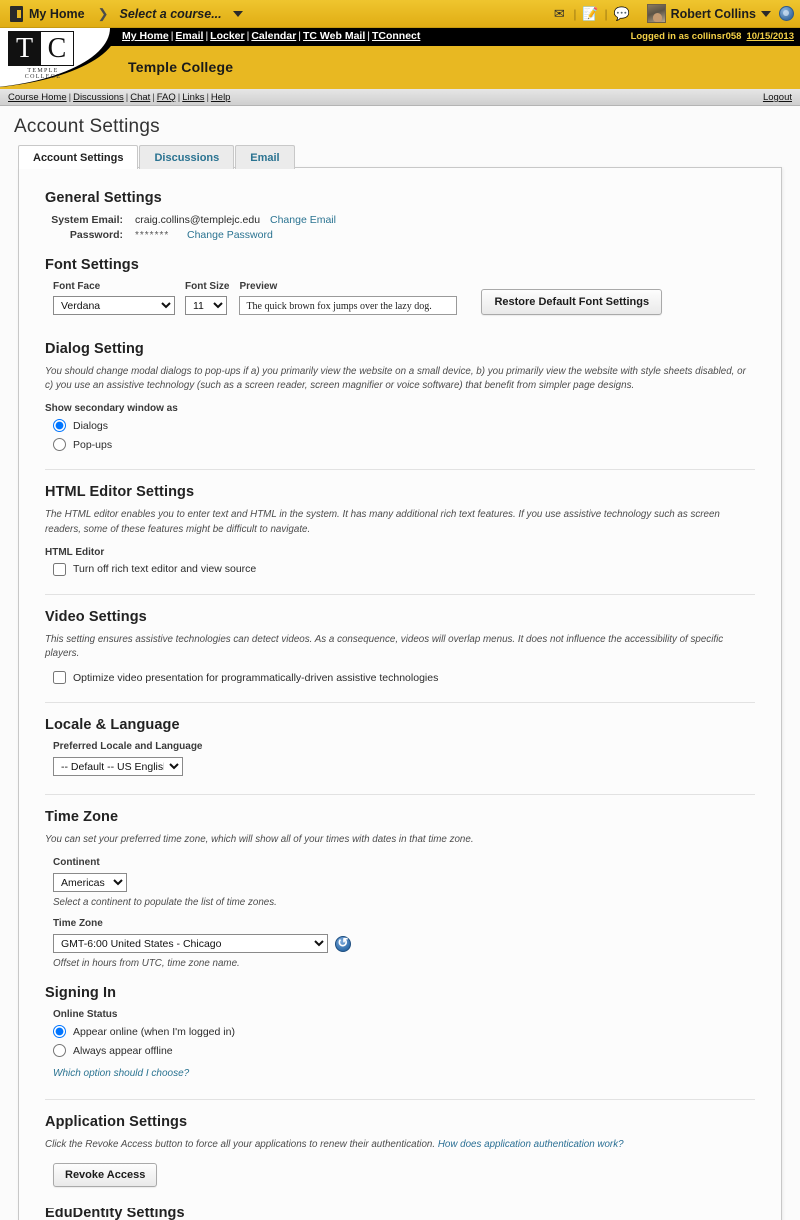 This screenshot has width=800, height=1220. Describe the element at coordinates (59, 678) in the screenshot. I see `checkbox-optimize-video` at that location.